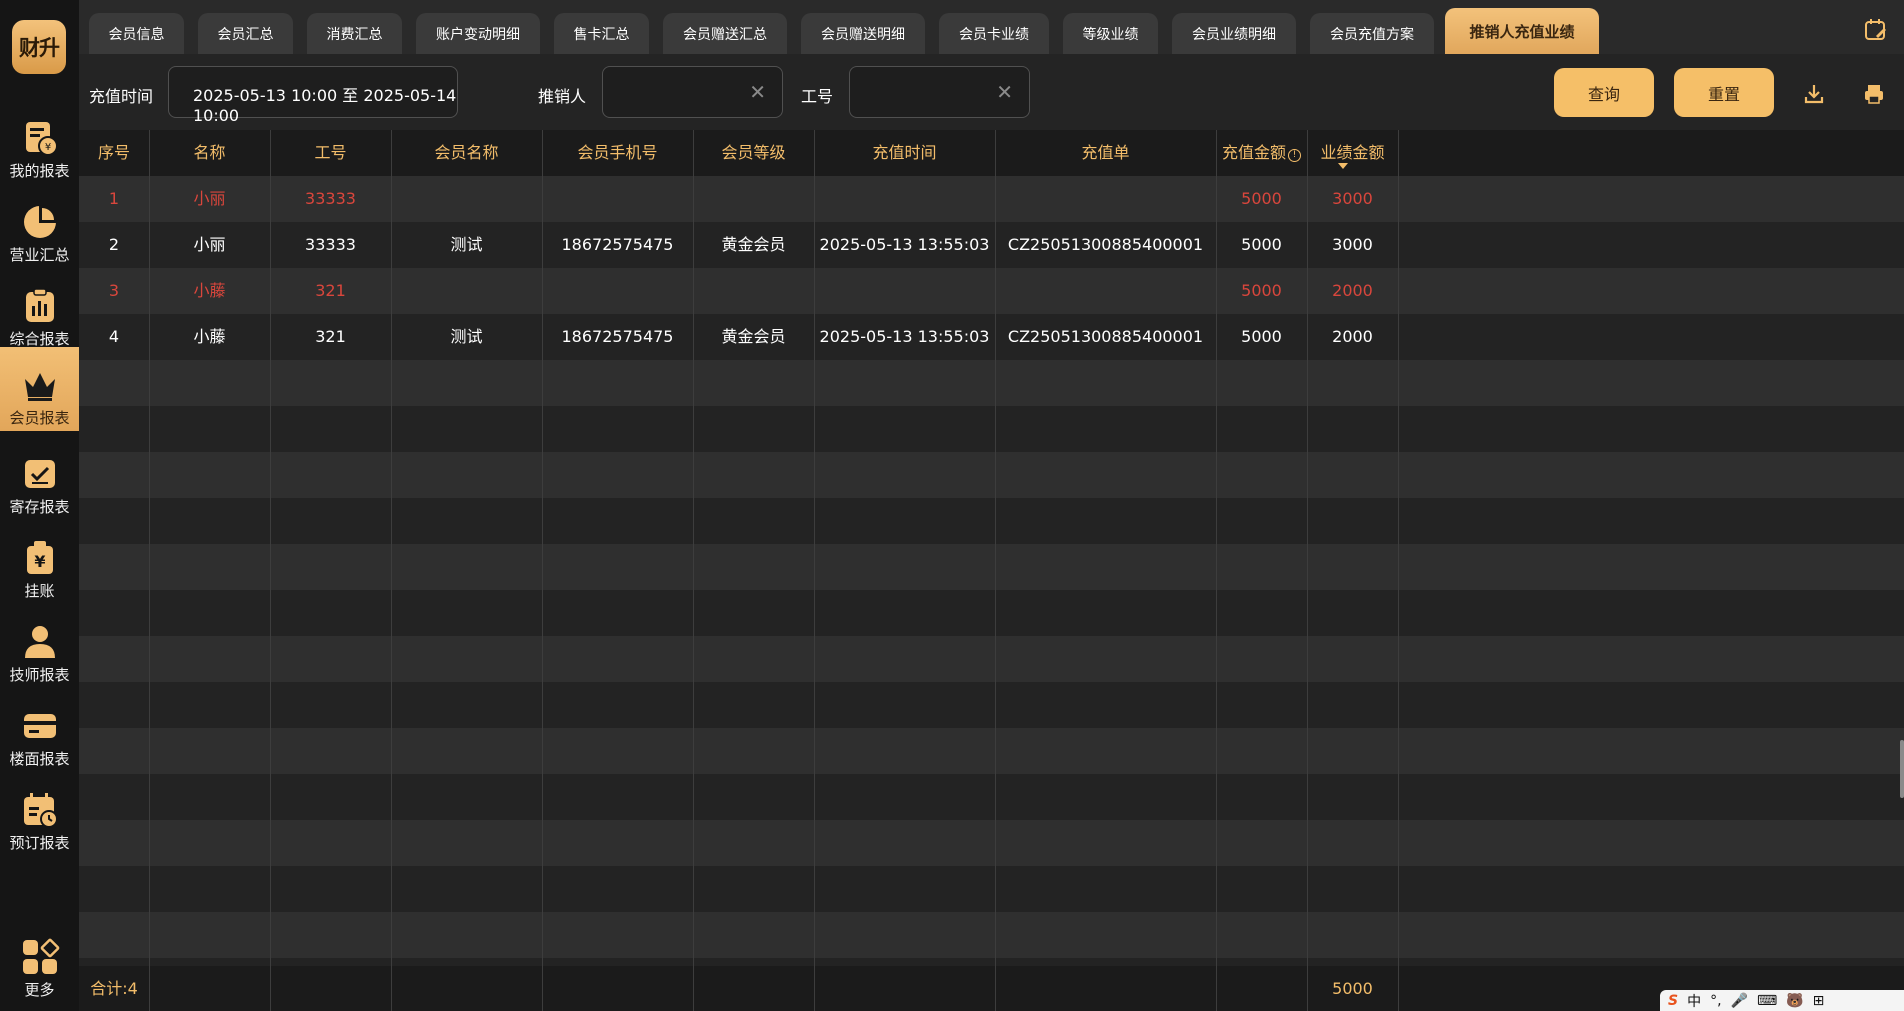  Describe the element at coordinates (1876, 30) in the screenshot. I see `calendar-edit-icon` at that location.